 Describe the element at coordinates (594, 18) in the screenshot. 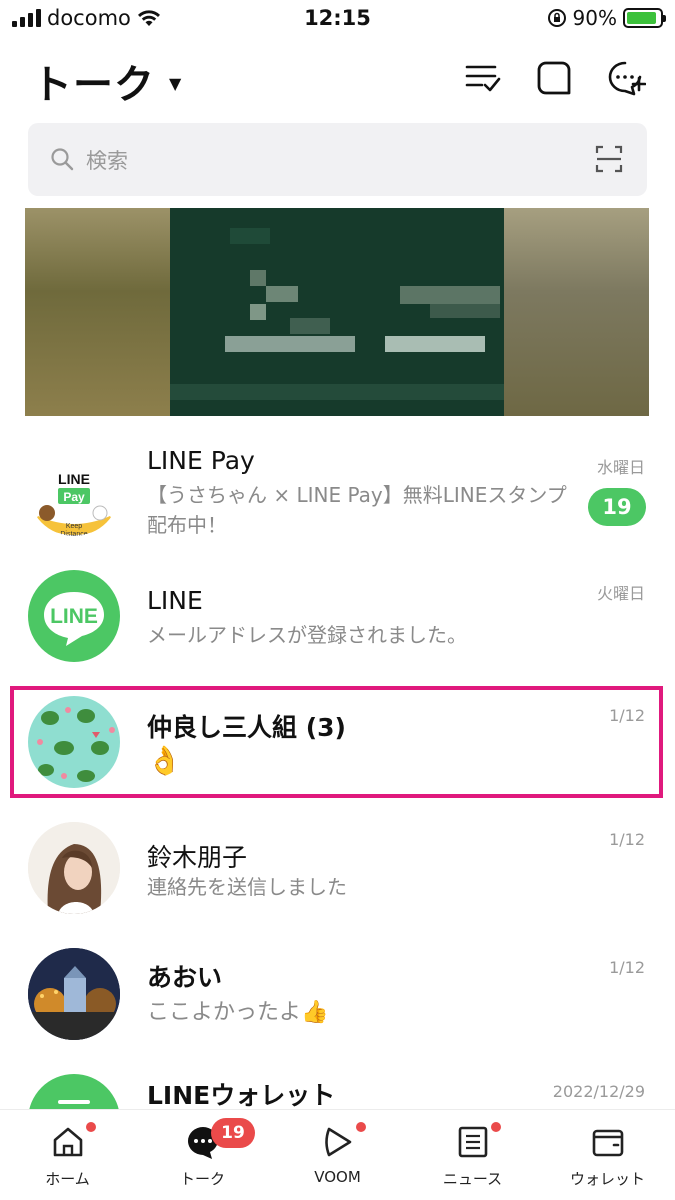

I see `battery-percent: 90%` at that location.